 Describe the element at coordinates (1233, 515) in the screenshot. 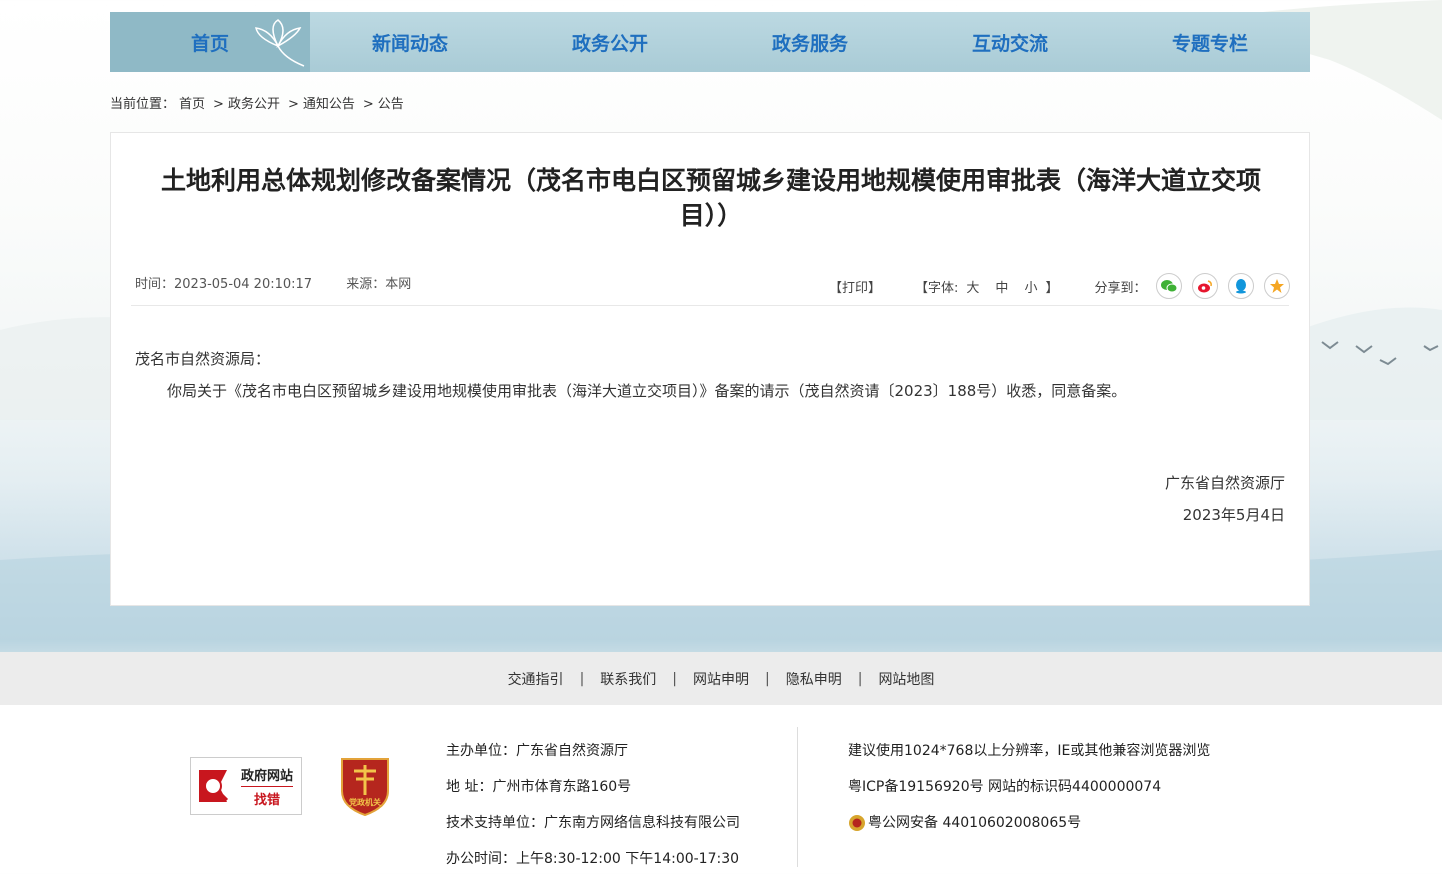

I see `sign-date: 2023年5月4日` at that location.